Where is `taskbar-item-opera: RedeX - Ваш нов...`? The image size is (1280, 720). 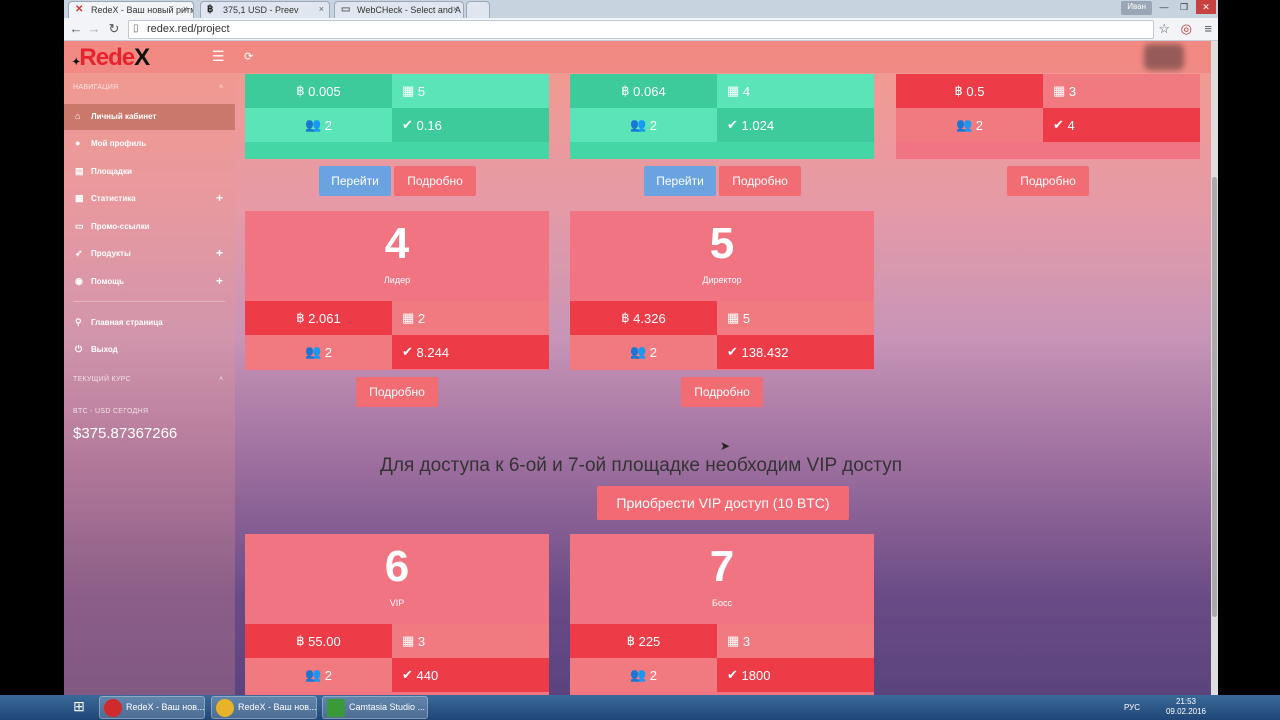
taskbar-item-opera: RedeX - Ваш нов... is located at coordinates (152, 707).